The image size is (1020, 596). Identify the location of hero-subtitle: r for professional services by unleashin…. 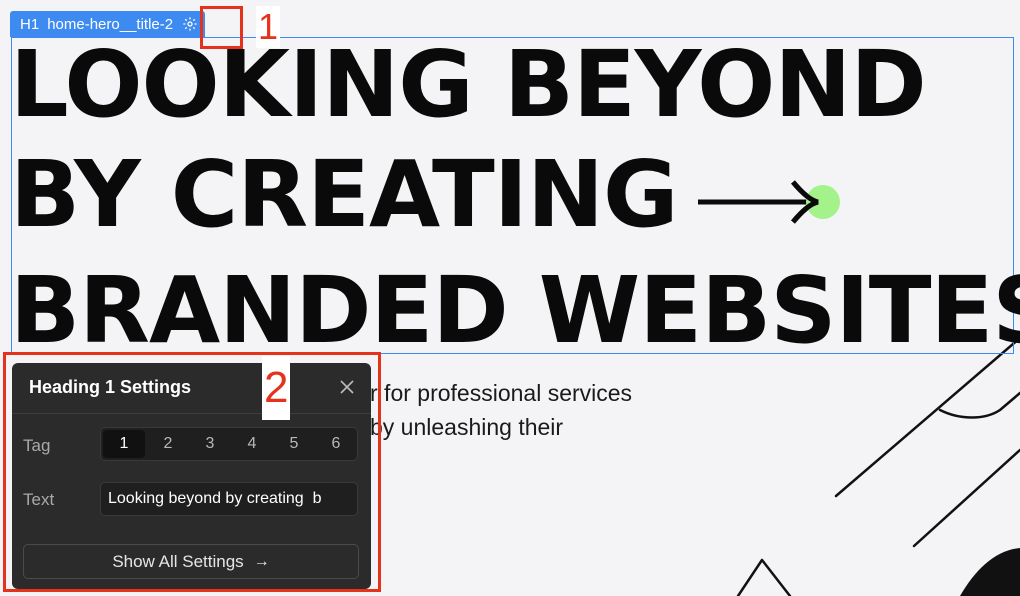
(535, 410).